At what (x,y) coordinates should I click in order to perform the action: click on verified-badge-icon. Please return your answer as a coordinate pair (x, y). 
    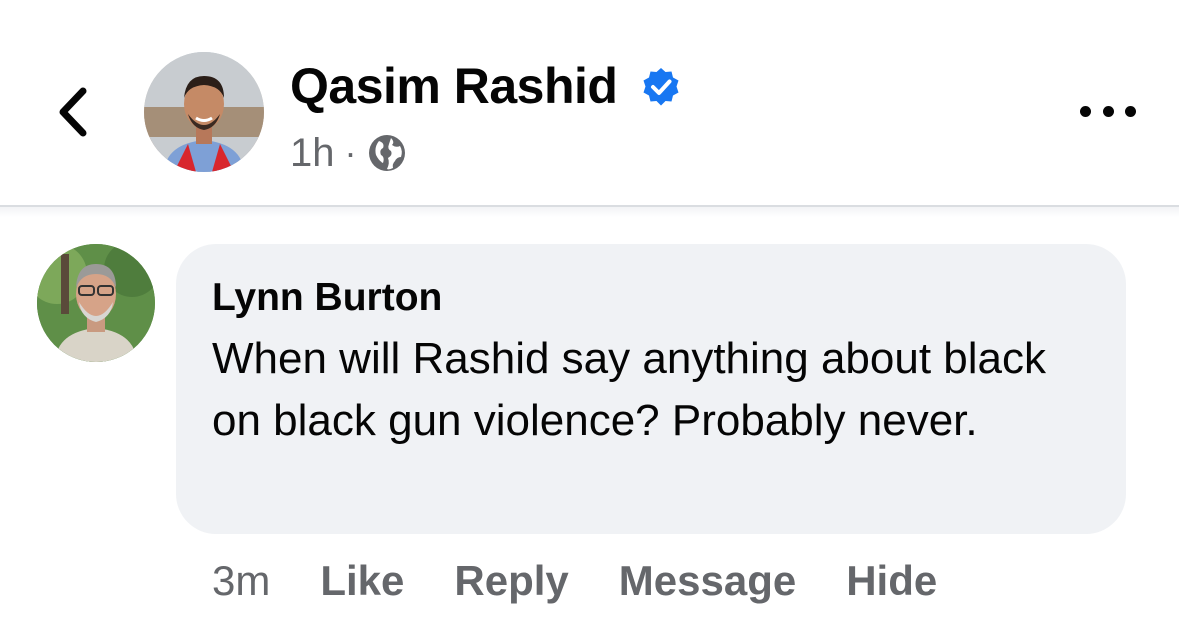
    Looking at the image, I should click on (661, 87).